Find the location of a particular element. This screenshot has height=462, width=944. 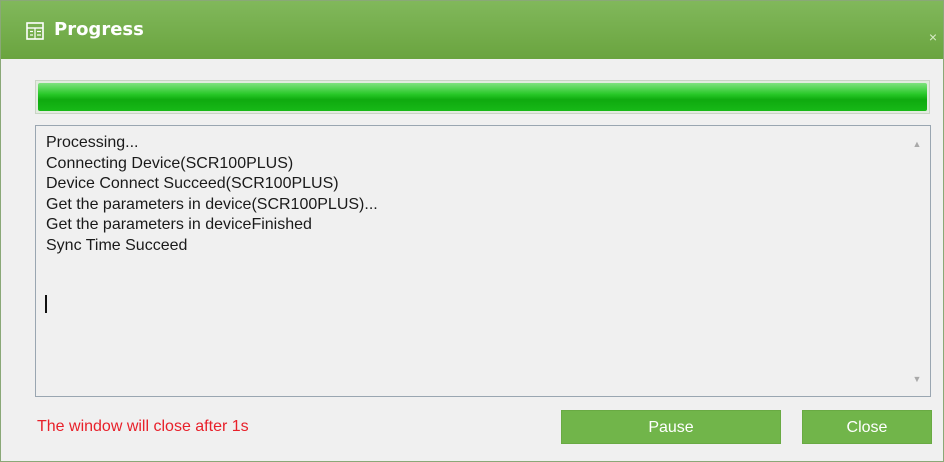

progress-bar is located at coordinates (482, 97).